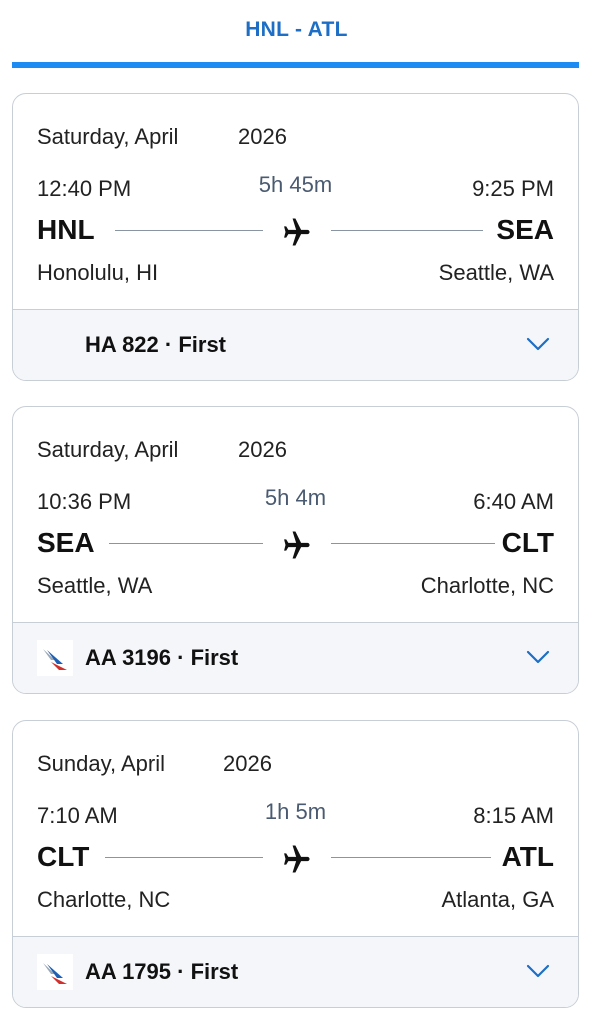 The width and height of the screenshot is (593, 1024). Describe the element at coordinates (66, 229) in the screenshot. I see `departure-airport-code: HNL` at that location.